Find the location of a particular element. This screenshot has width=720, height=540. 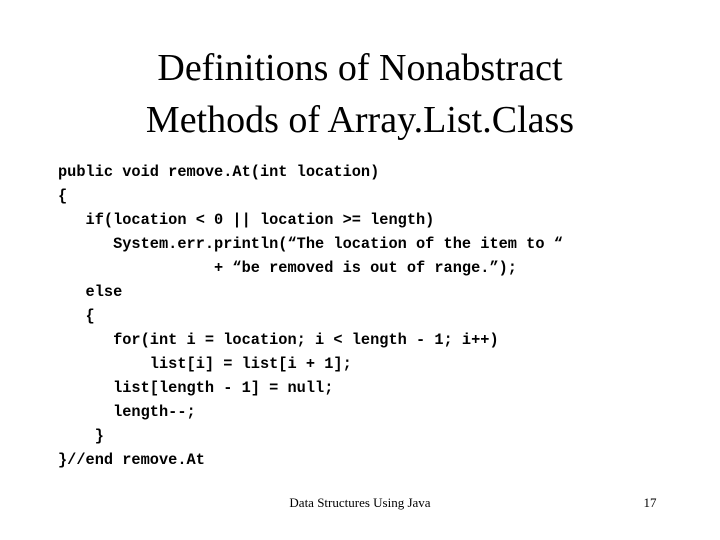

code-line: if(location < 0 || location >= length) is located at coordinates (246, 220).